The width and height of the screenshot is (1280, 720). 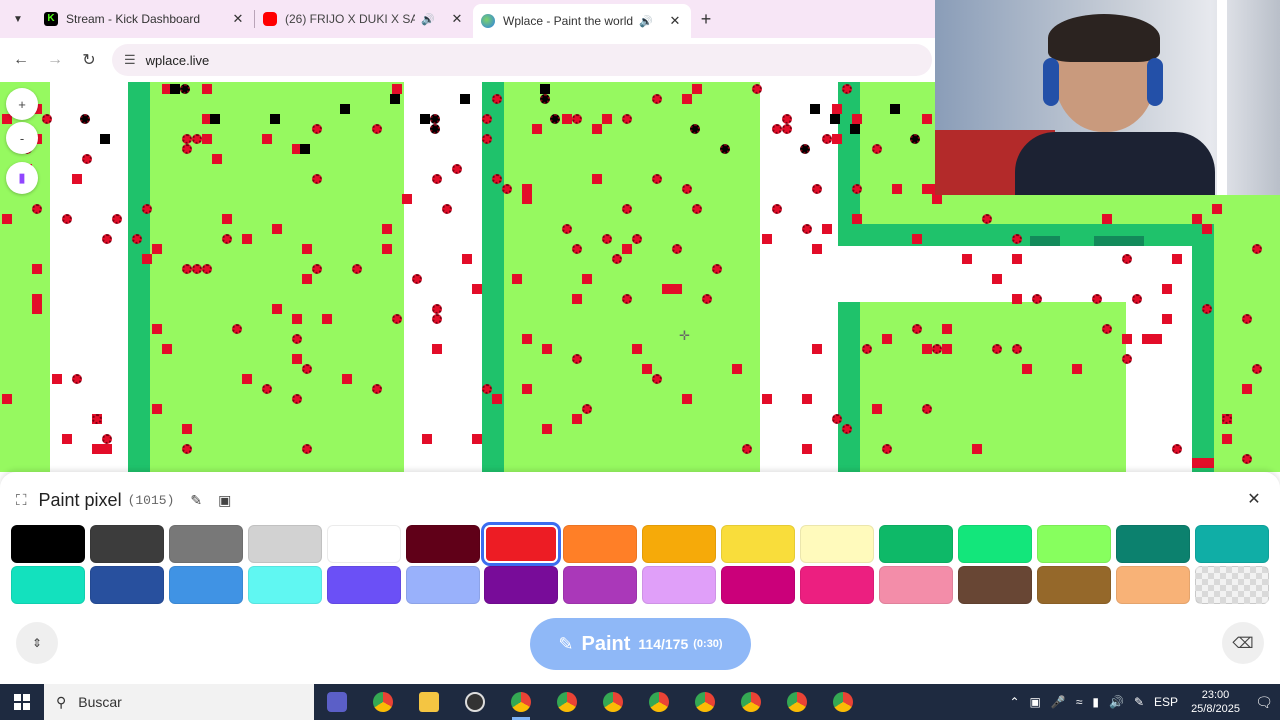 I want to click on expand-collapse-icon: ⇕, so click(x=37, y=643).